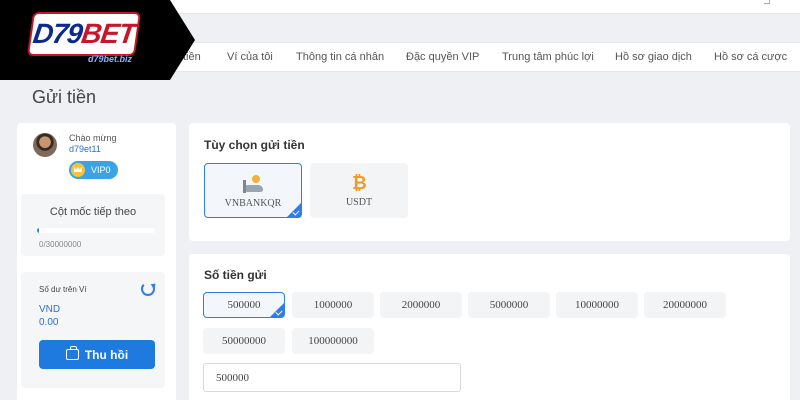 The image size is (800, 400). Describe the element at coordinates (72, 353) in the screenshot. I see `wallet-icon` at that location.